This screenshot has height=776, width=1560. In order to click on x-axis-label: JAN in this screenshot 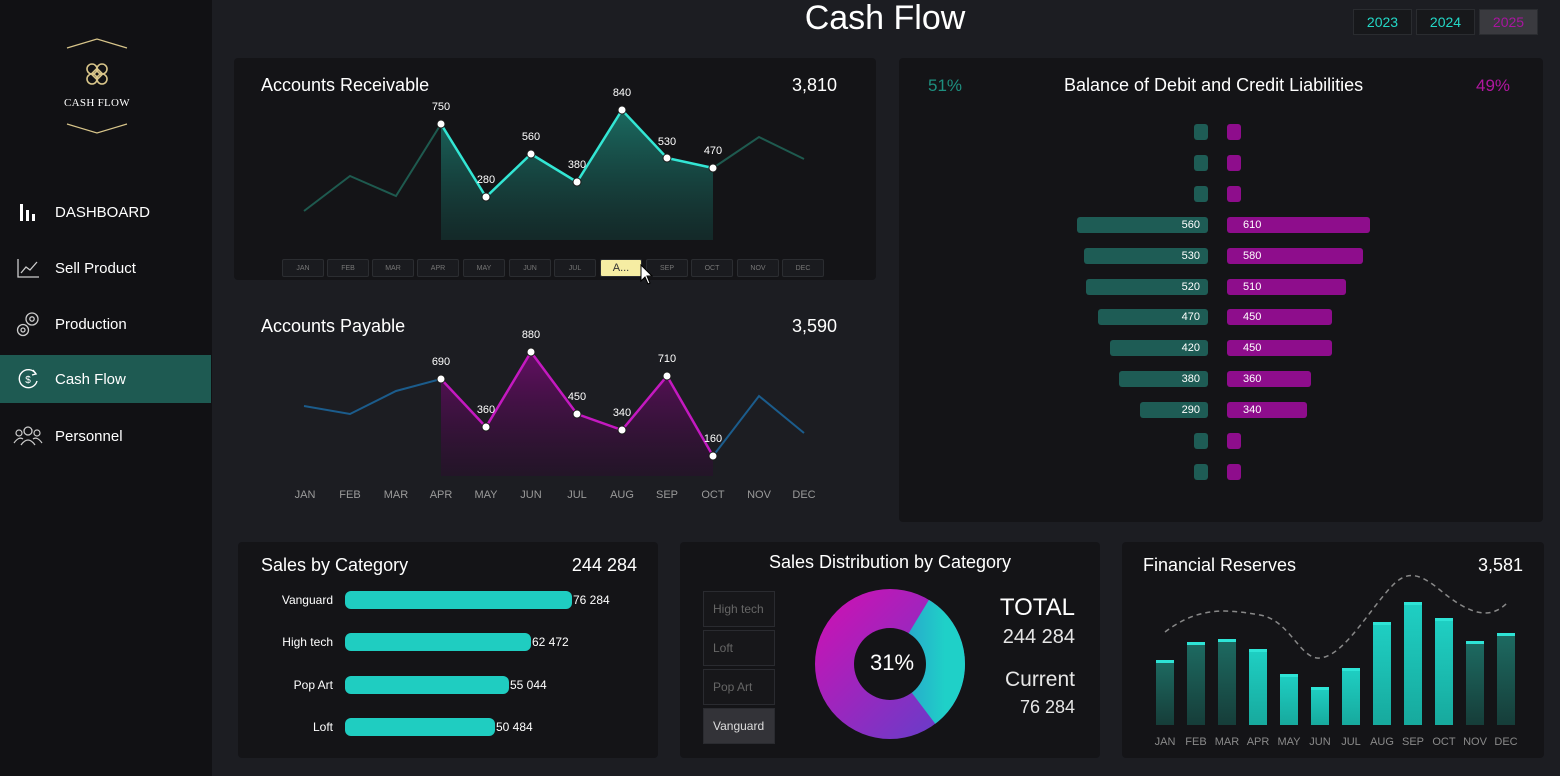, I will do `click(1165, 742)`.